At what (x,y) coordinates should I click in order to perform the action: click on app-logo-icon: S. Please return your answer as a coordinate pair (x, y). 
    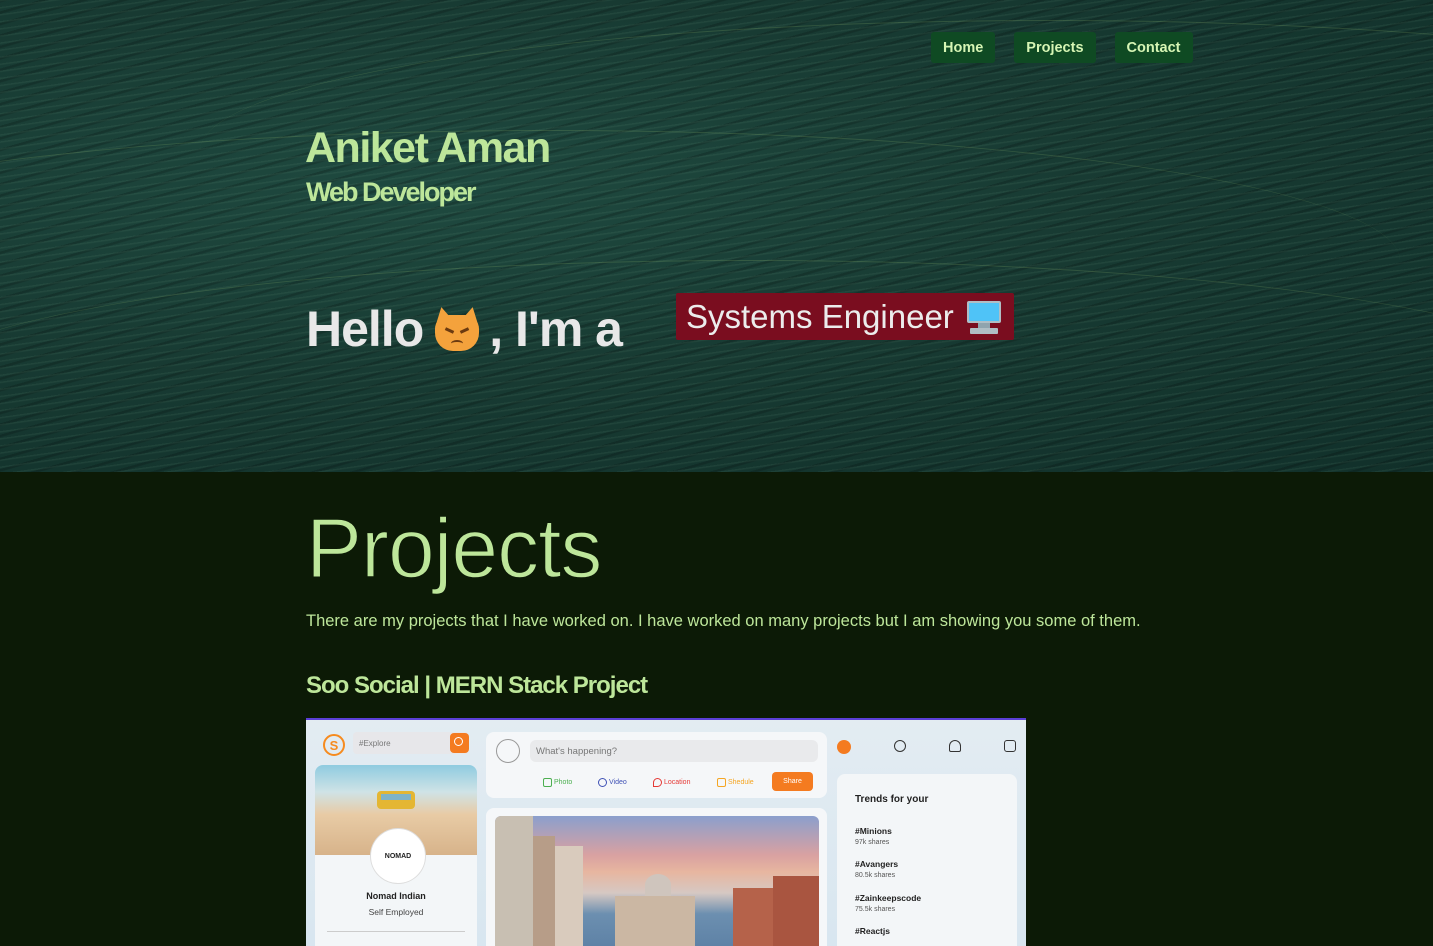
    Looking at the image, I should click on (334, 745).